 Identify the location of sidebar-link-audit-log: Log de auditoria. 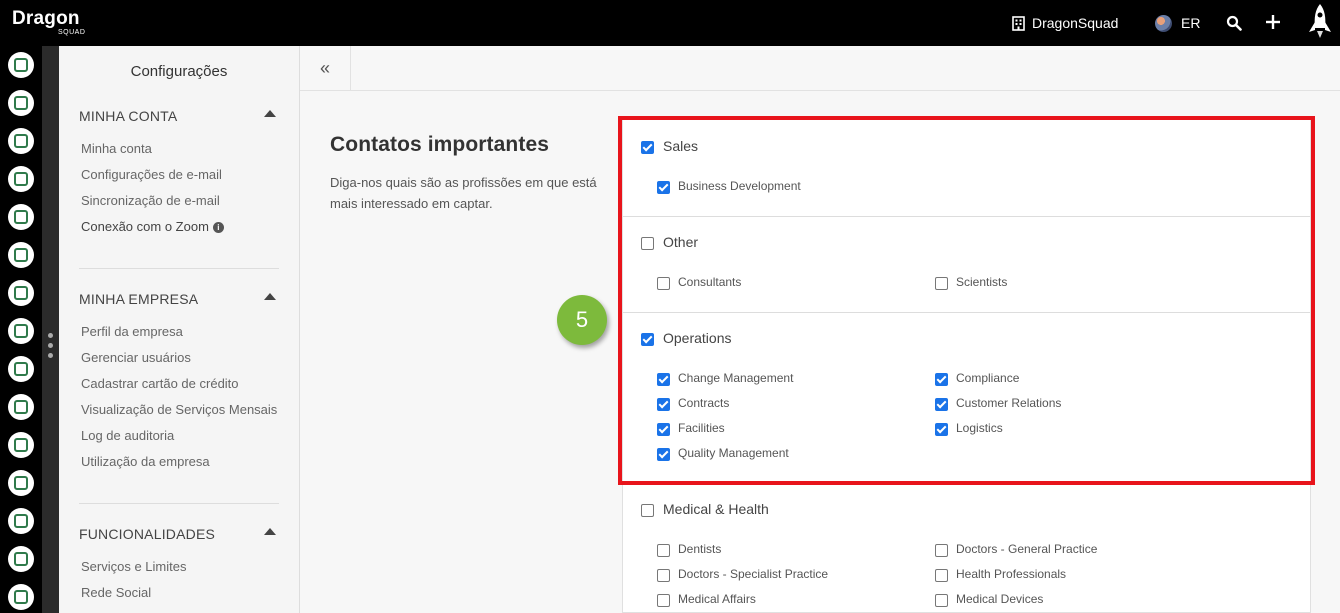
(127, 435).